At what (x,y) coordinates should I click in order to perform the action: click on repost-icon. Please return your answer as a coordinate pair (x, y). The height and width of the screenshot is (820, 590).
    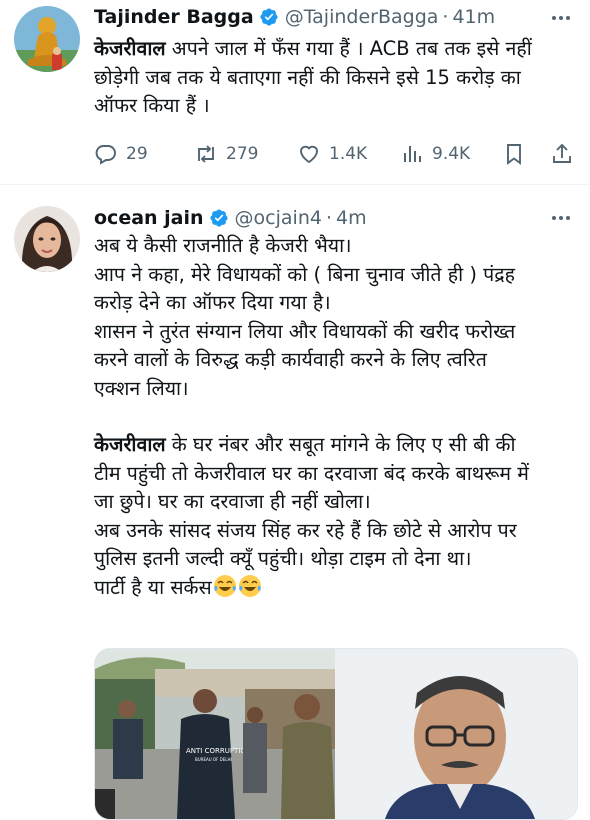
    Looking at the image, I should click on (206, 154).